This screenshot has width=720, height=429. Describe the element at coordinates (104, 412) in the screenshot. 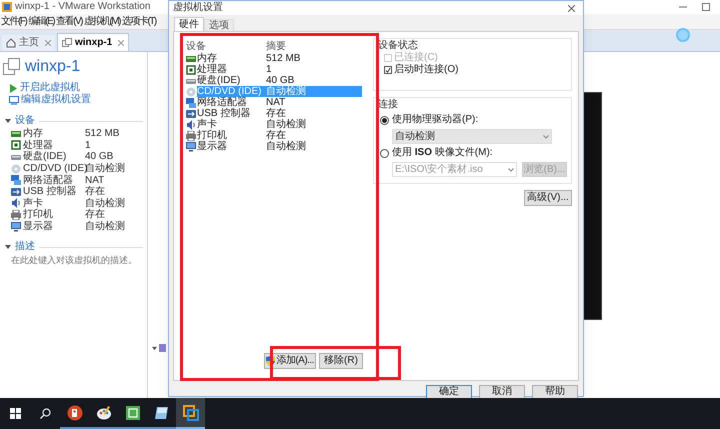

I see `palette-icon` at that location.